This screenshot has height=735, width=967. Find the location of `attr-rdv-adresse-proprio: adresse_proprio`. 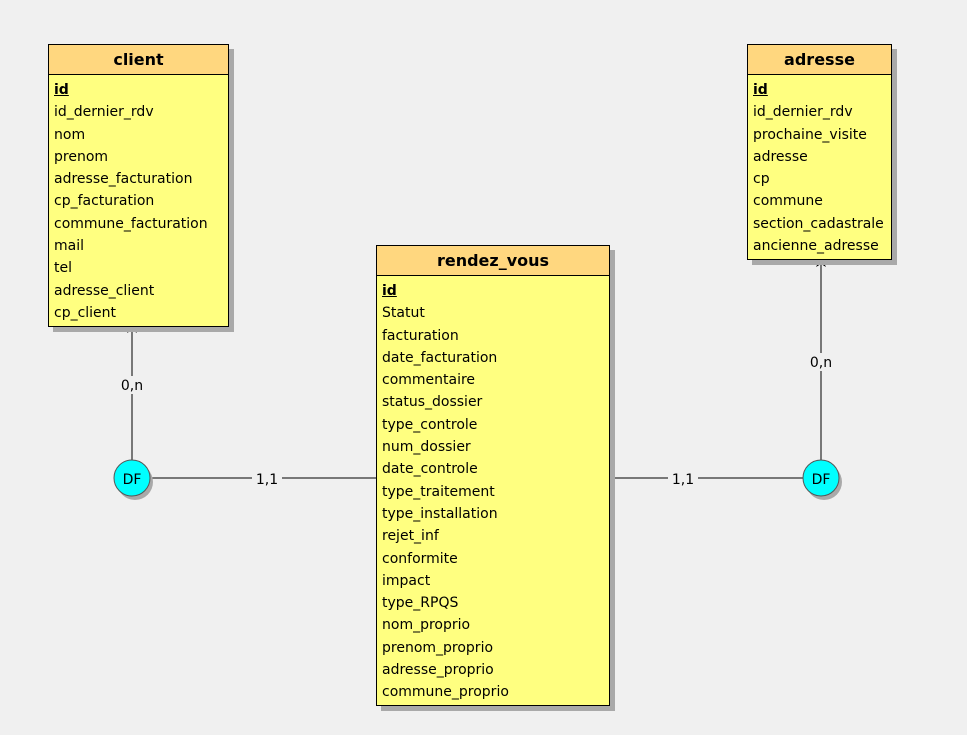

attr-rdv-adresse-proprio: adresse_proprio is located at coordinates (438, 670).